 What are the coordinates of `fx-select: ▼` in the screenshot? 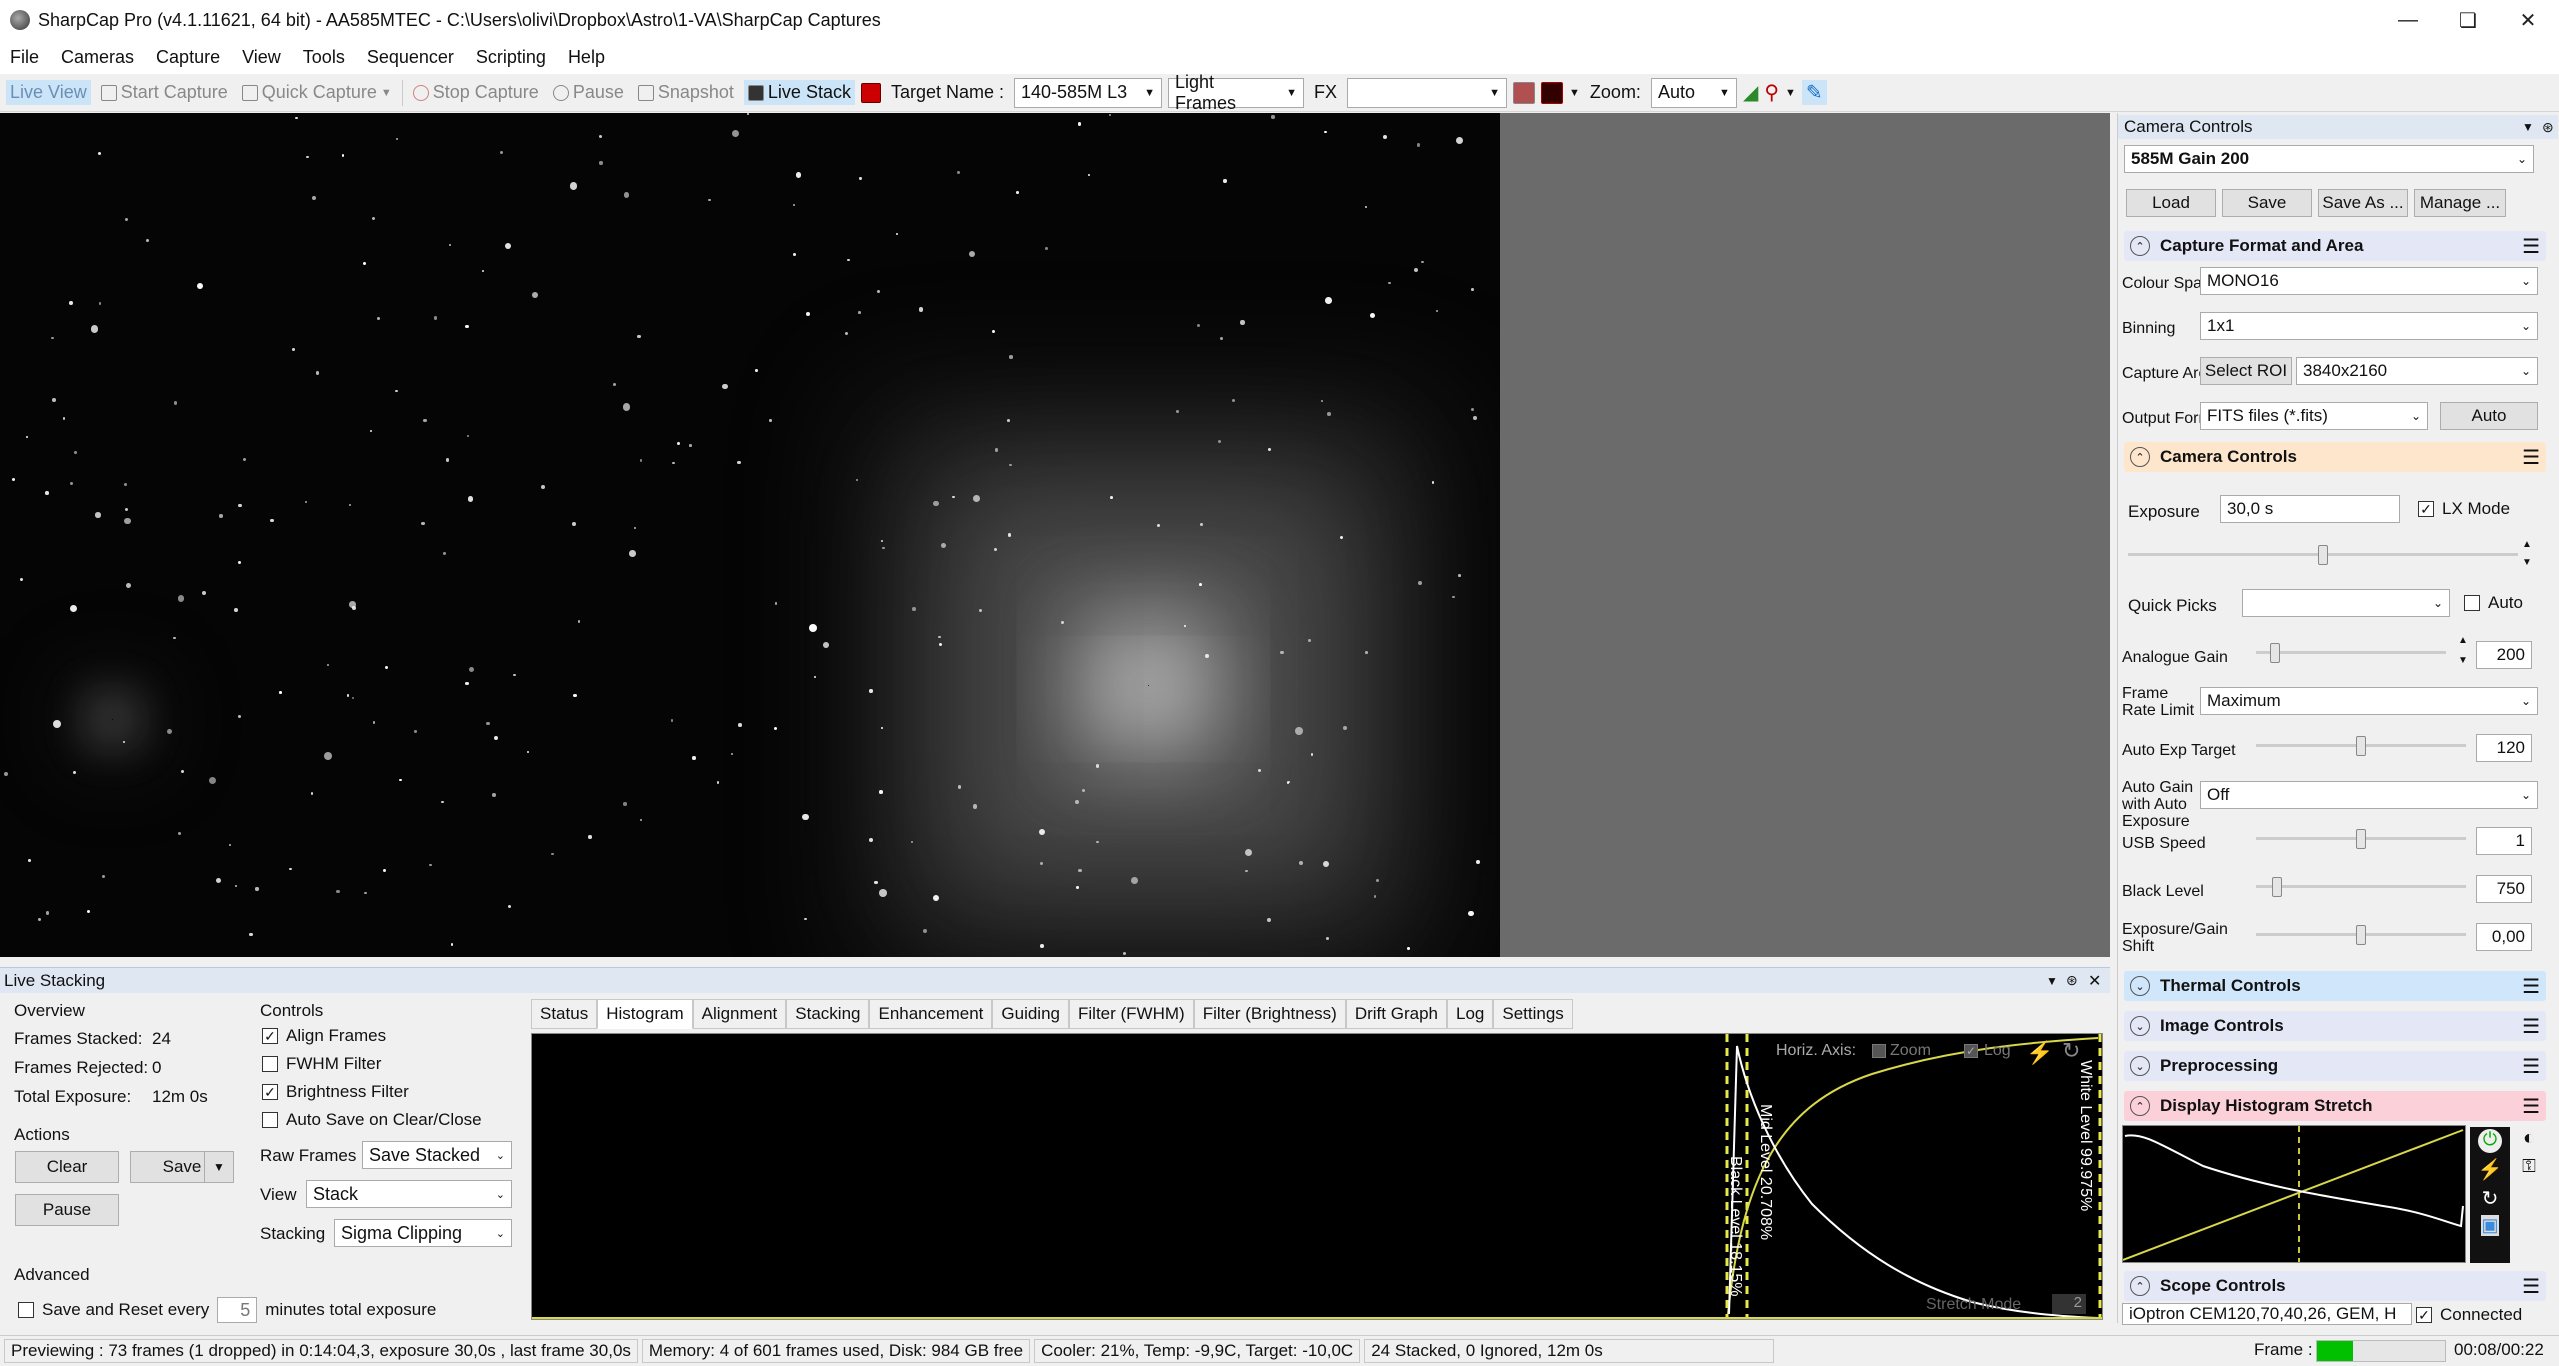 It's located at (1427, 92).